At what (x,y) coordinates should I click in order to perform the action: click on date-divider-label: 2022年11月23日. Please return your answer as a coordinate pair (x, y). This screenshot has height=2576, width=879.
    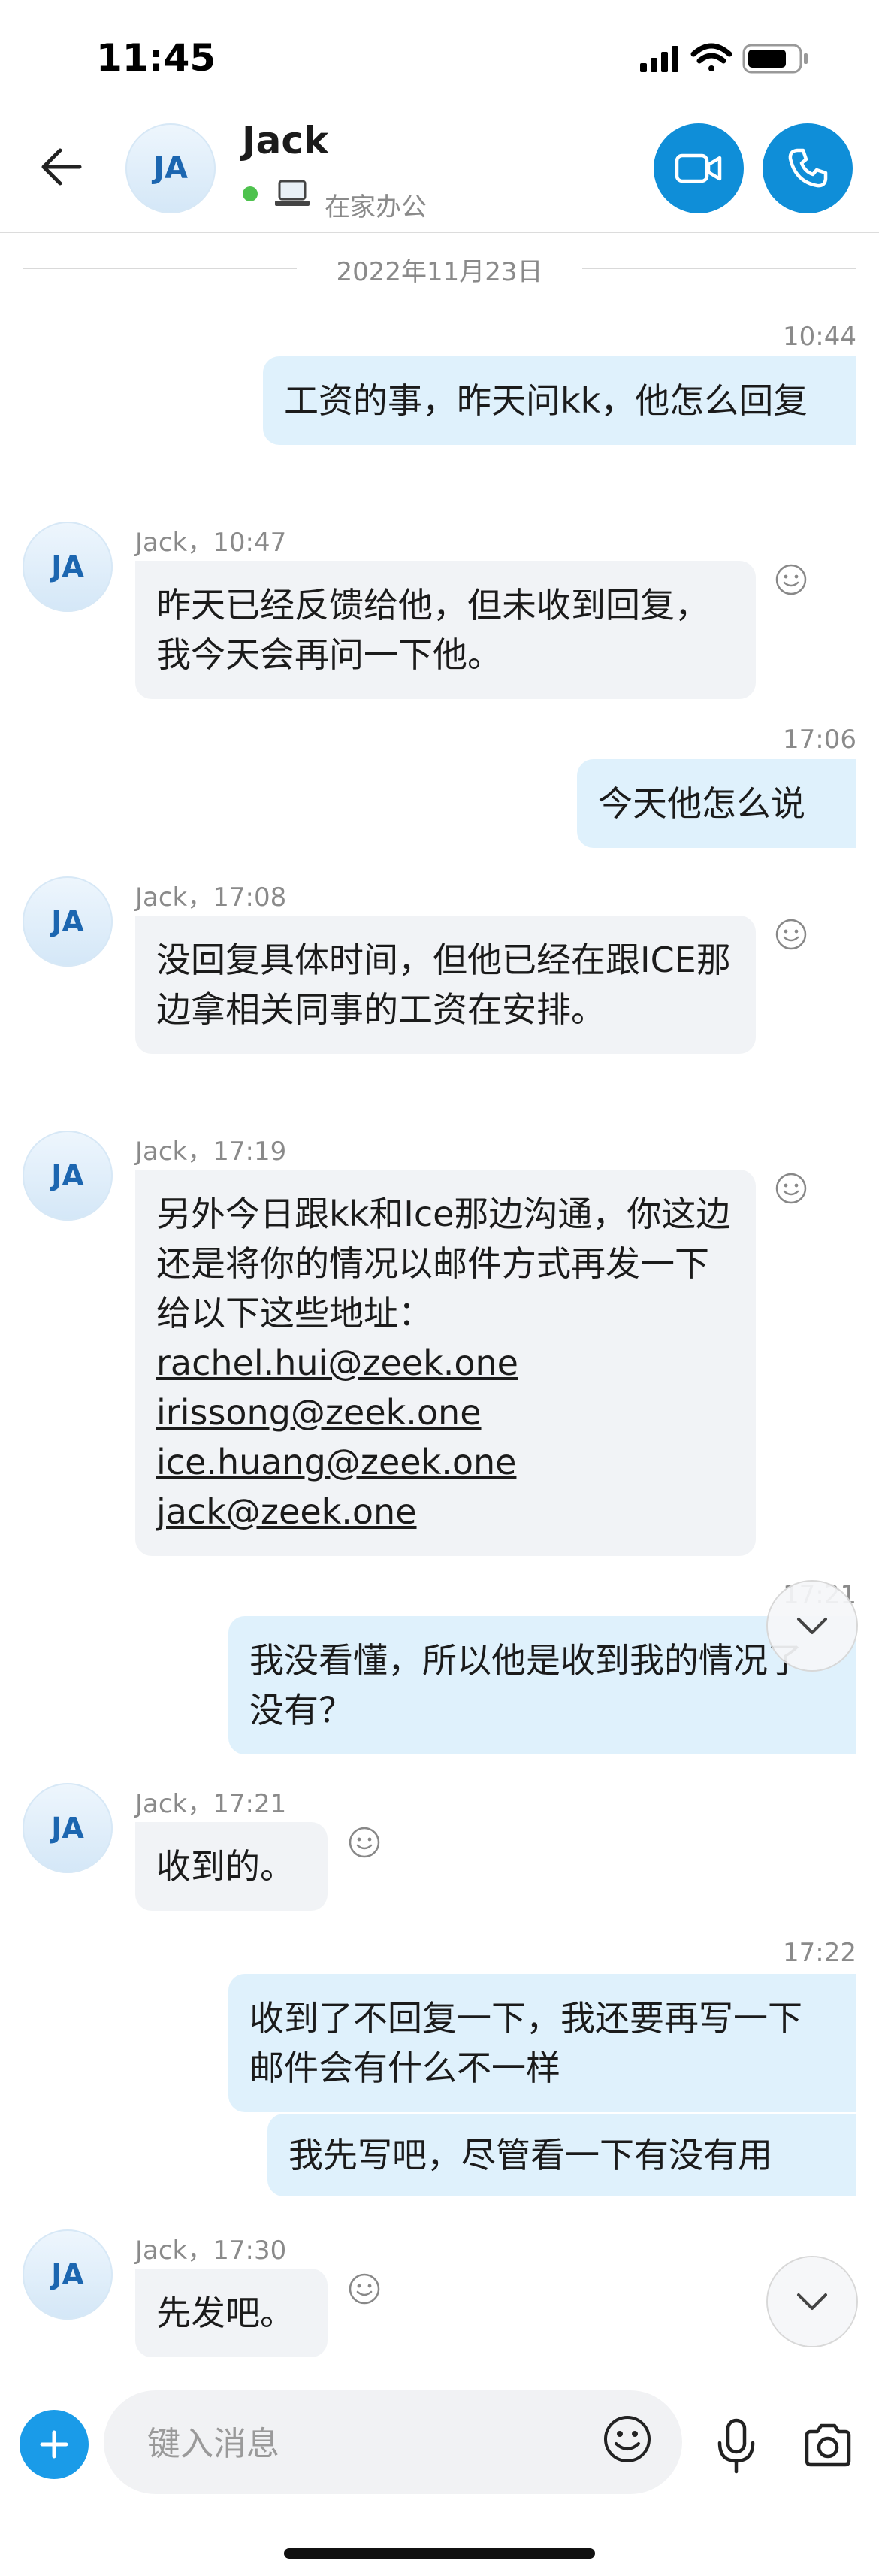
    Looking at the image, I should click on (439, 272).